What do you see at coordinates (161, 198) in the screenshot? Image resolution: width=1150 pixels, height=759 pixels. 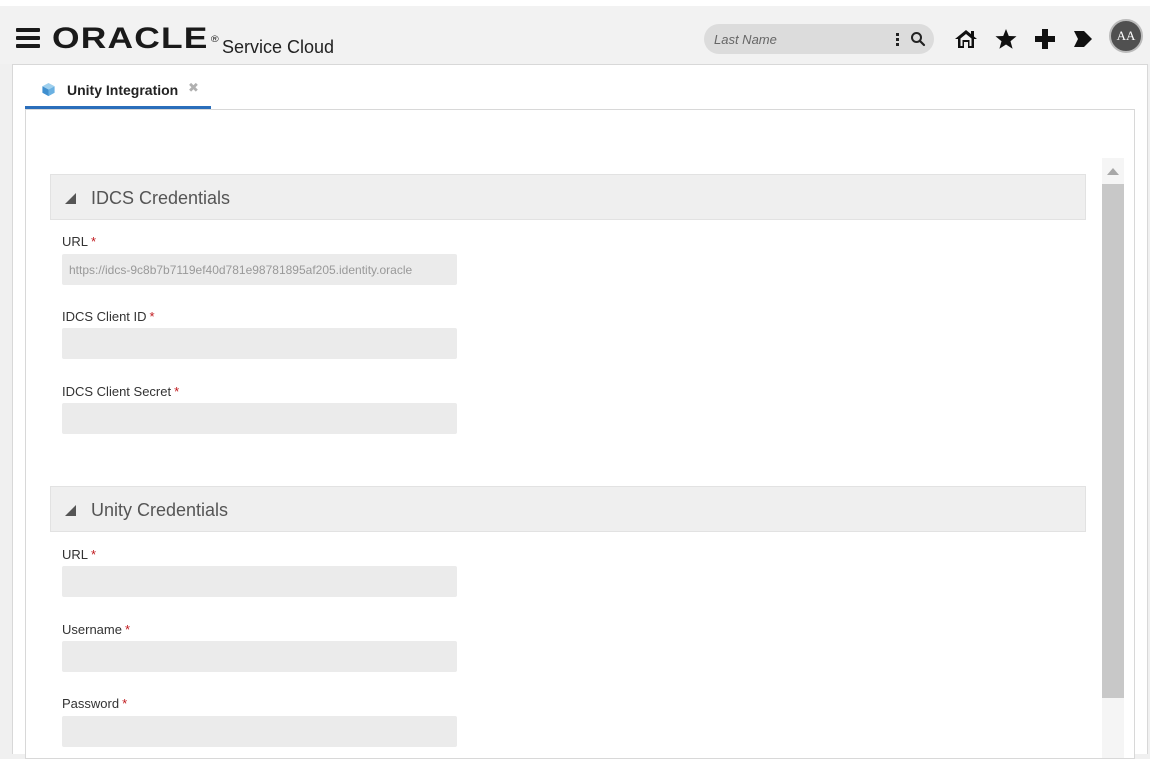 I see `section-title: IDCS Credentials` at bounding box center [161, 198].